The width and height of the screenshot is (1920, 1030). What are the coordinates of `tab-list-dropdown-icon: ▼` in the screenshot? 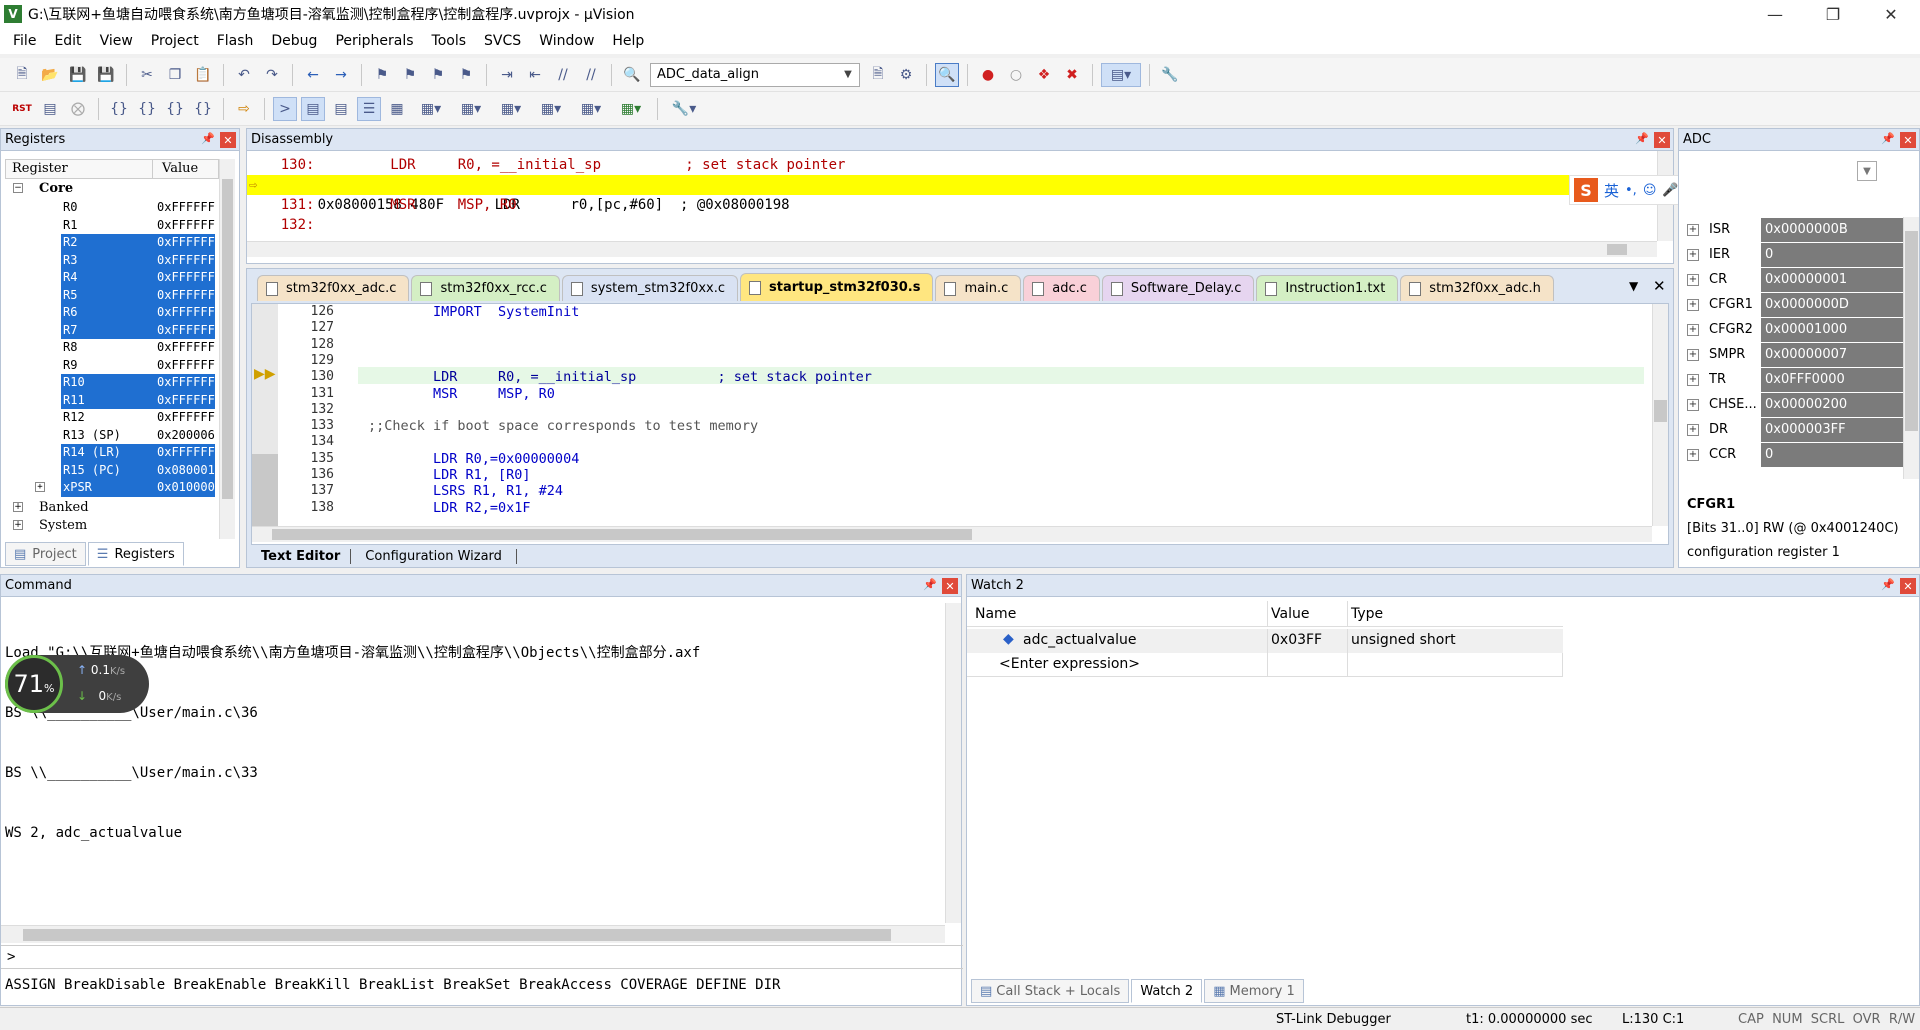 It's located at (1633, 286).